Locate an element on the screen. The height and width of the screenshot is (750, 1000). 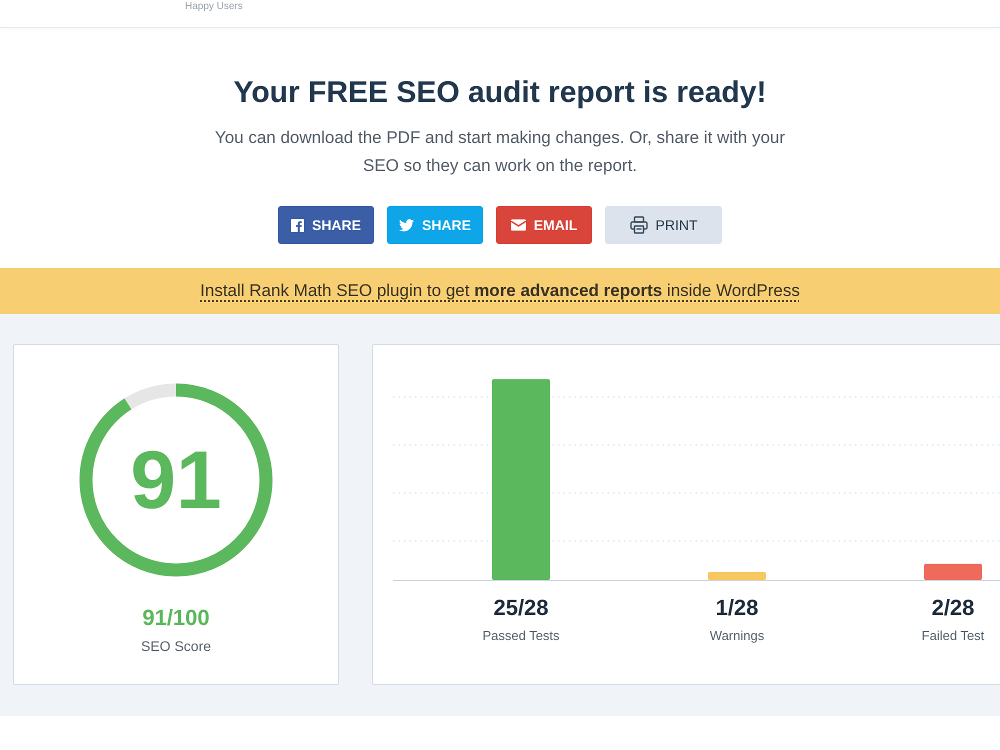
stat-label: Warnings is located at coordinates (737, 636).